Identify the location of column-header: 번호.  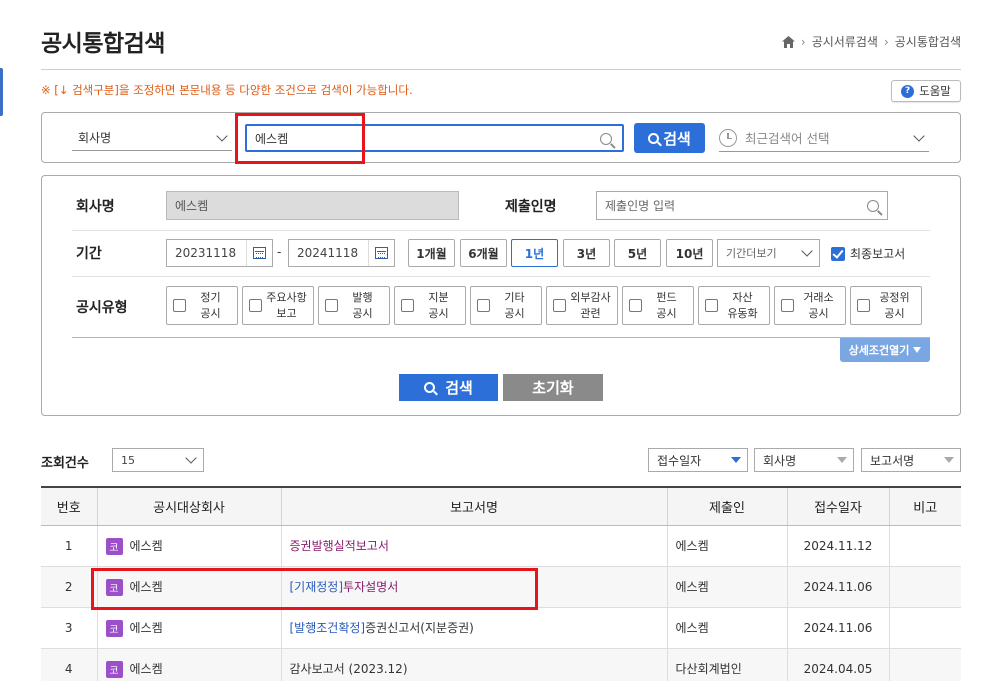
(69, 506).